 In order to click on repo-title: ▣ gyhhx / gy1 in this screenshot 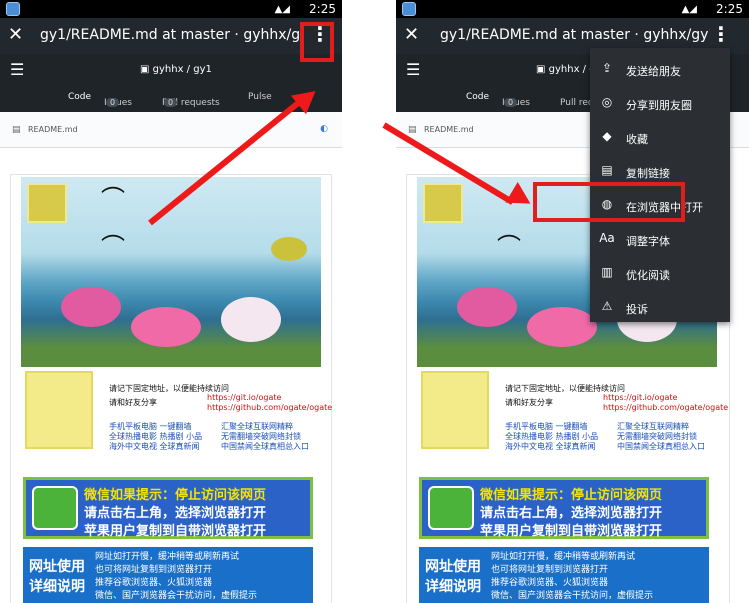, I will do `click(176, 69)`.